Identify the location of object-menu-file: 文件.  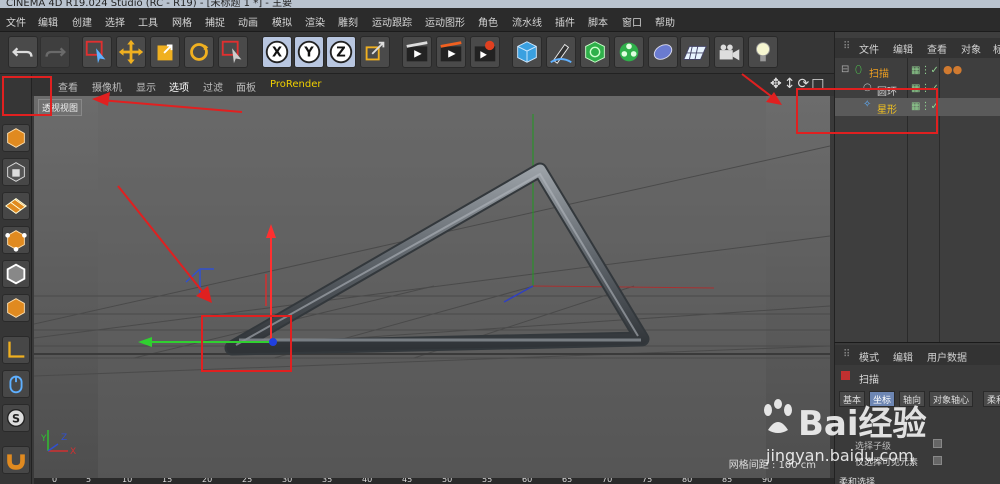
(869, 48).